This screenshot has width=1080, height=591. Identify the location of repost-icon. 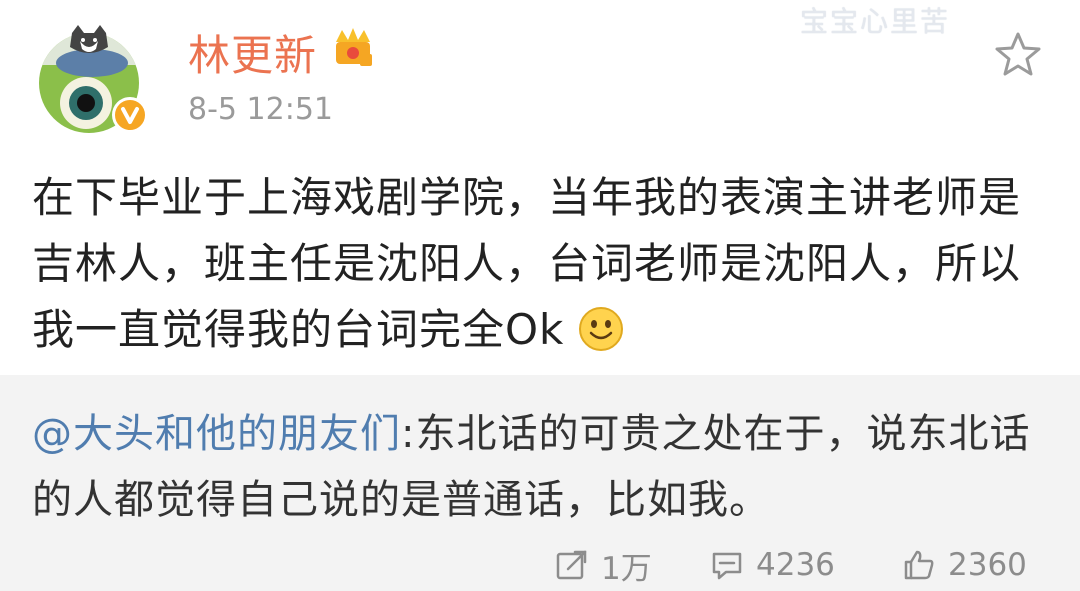
(571, 565).